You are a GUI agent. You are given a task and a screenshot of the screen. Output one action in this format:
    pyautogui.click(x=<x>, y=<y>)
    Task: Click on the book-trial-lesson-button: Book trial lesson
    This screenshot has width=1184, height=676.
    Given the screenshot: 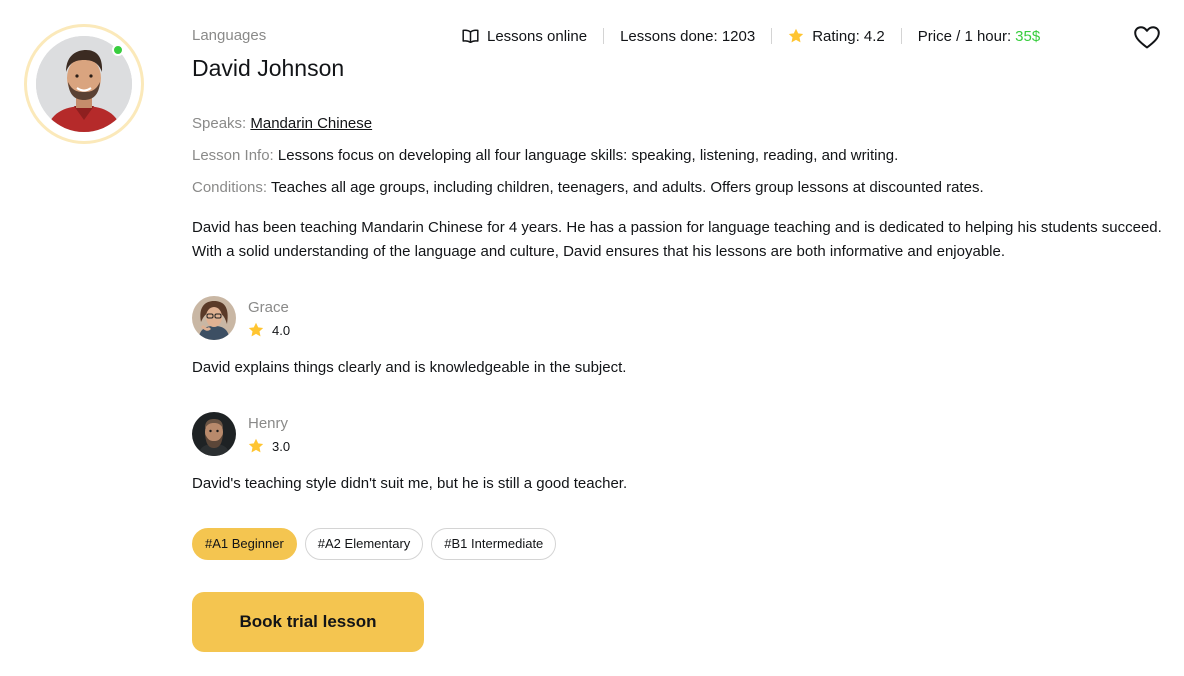 What is the action you would take?
    pyautogui.click(x=308, y=622)
    